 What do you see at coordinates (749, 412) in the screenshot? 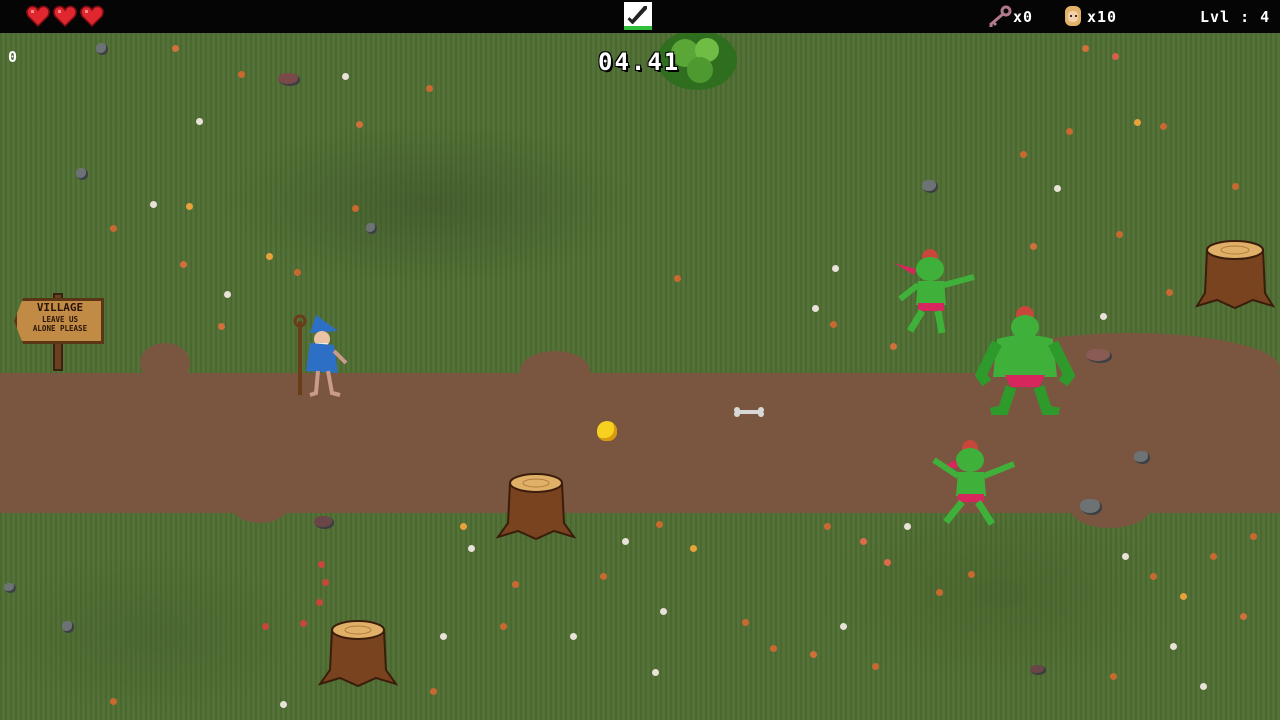
I see `bone-item` at bounding box center [749, 412].